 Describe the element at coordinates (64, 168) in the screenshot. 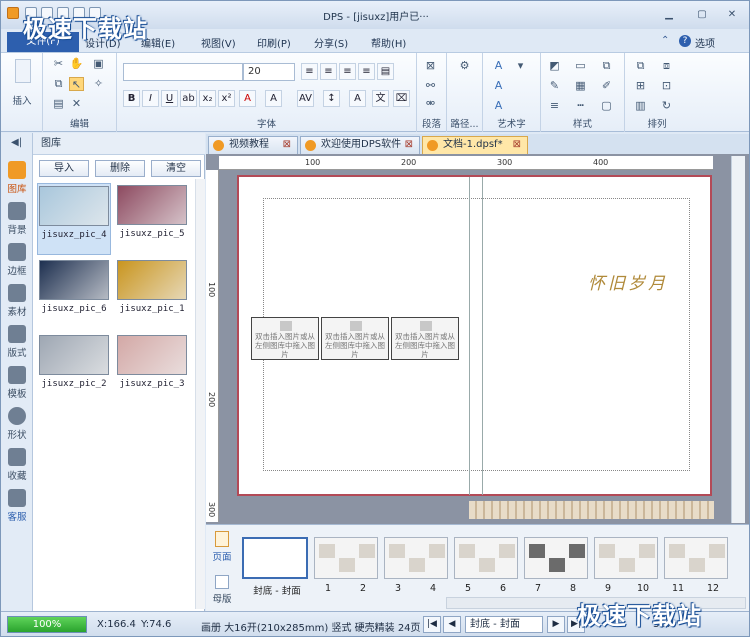

I see `import-button: 导入` at that location.